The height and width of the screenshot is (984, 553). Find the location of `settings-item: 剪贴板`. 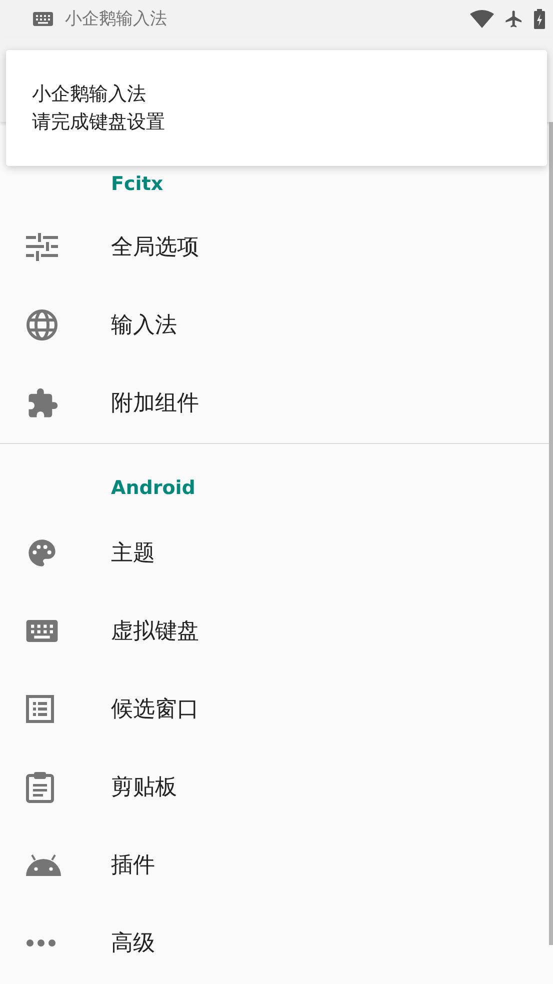

settings-item: 剪贴板 is located at coordinates (276, 787).